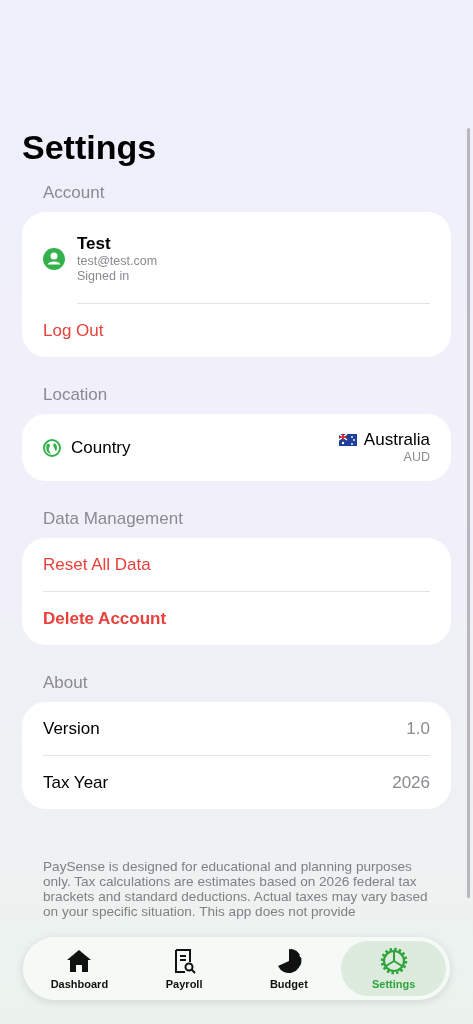 This screenshot has width=473, height=1024. I want to click on person-icon, so click(54, 258).